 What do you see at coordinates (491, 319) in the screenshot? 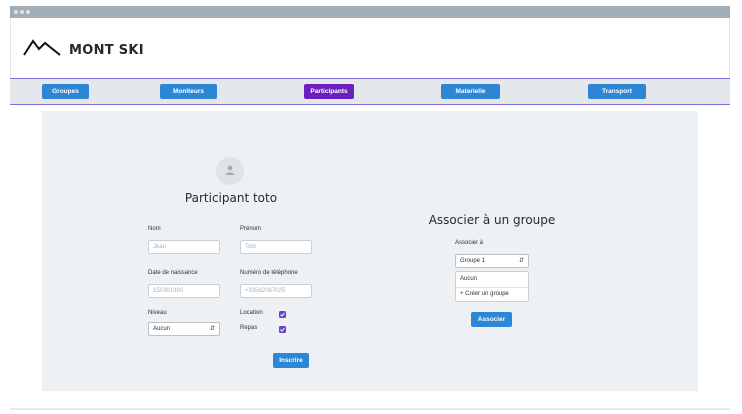
I see `associer-button: Associer` at bounding box center [491, 319].